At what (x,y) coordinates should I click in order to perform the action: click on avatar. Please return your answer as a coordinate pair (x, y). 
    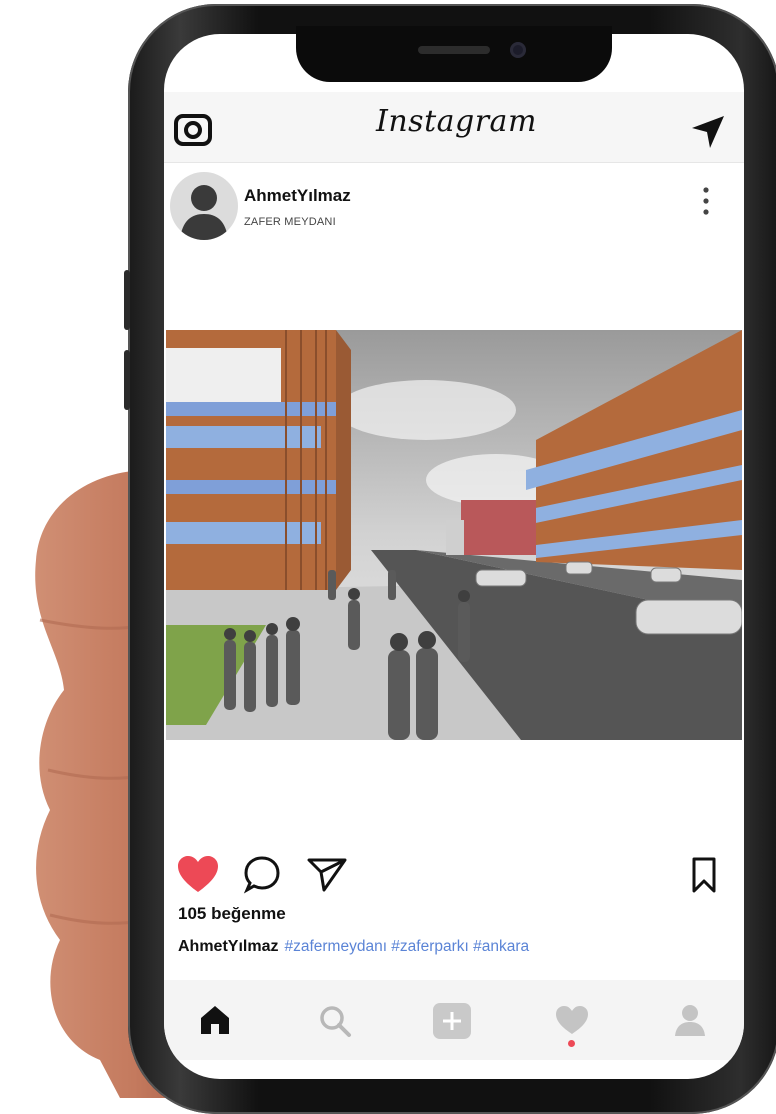
    Looking at the image, I should click on (204, 206).